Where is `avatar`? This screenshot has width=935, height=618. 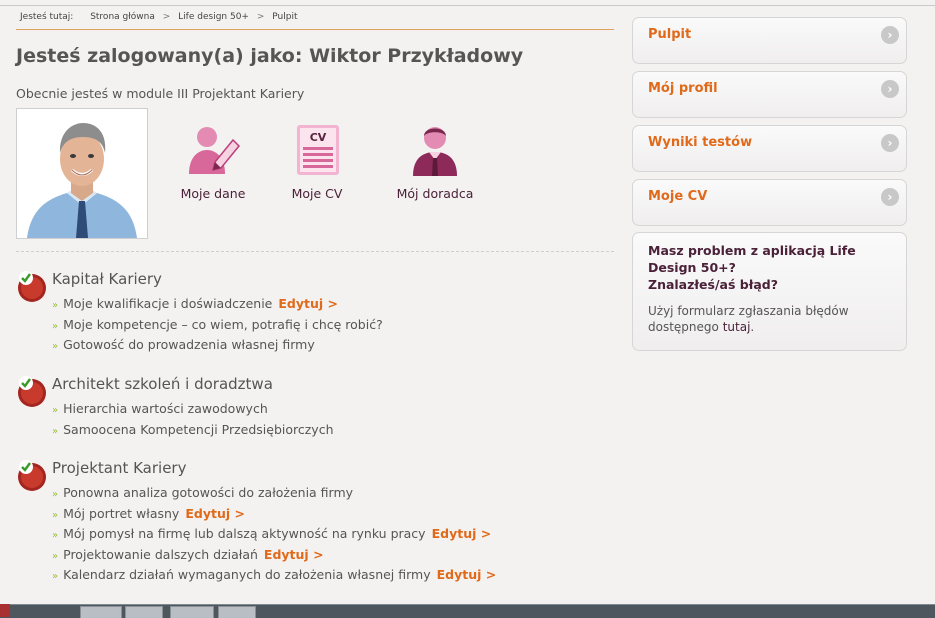
avatar is located at coordinates (82, 173).